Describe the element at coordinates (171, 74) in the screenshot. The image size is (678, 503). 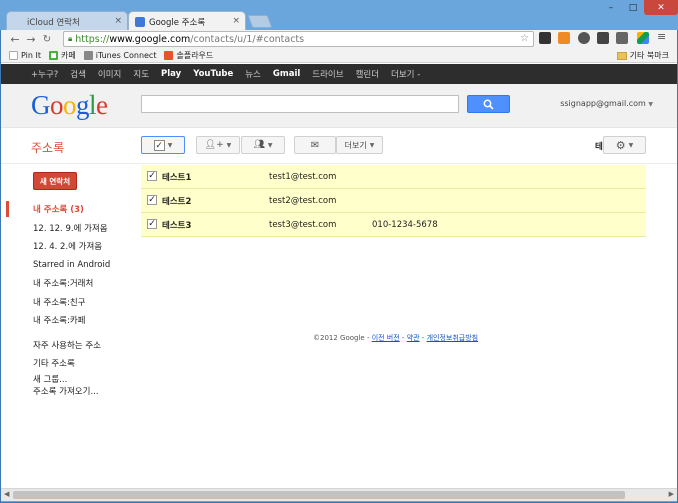
I see `gbar-item-active: Play` at that location.